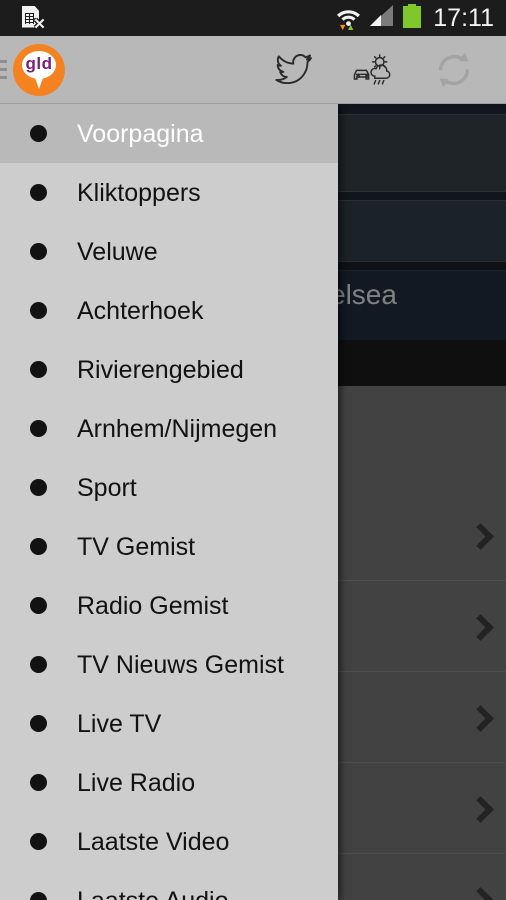  Describe the element at coordinates (169, 723) in the screenshot. I see `drawer-item-live-tv: Live TV` at that location.